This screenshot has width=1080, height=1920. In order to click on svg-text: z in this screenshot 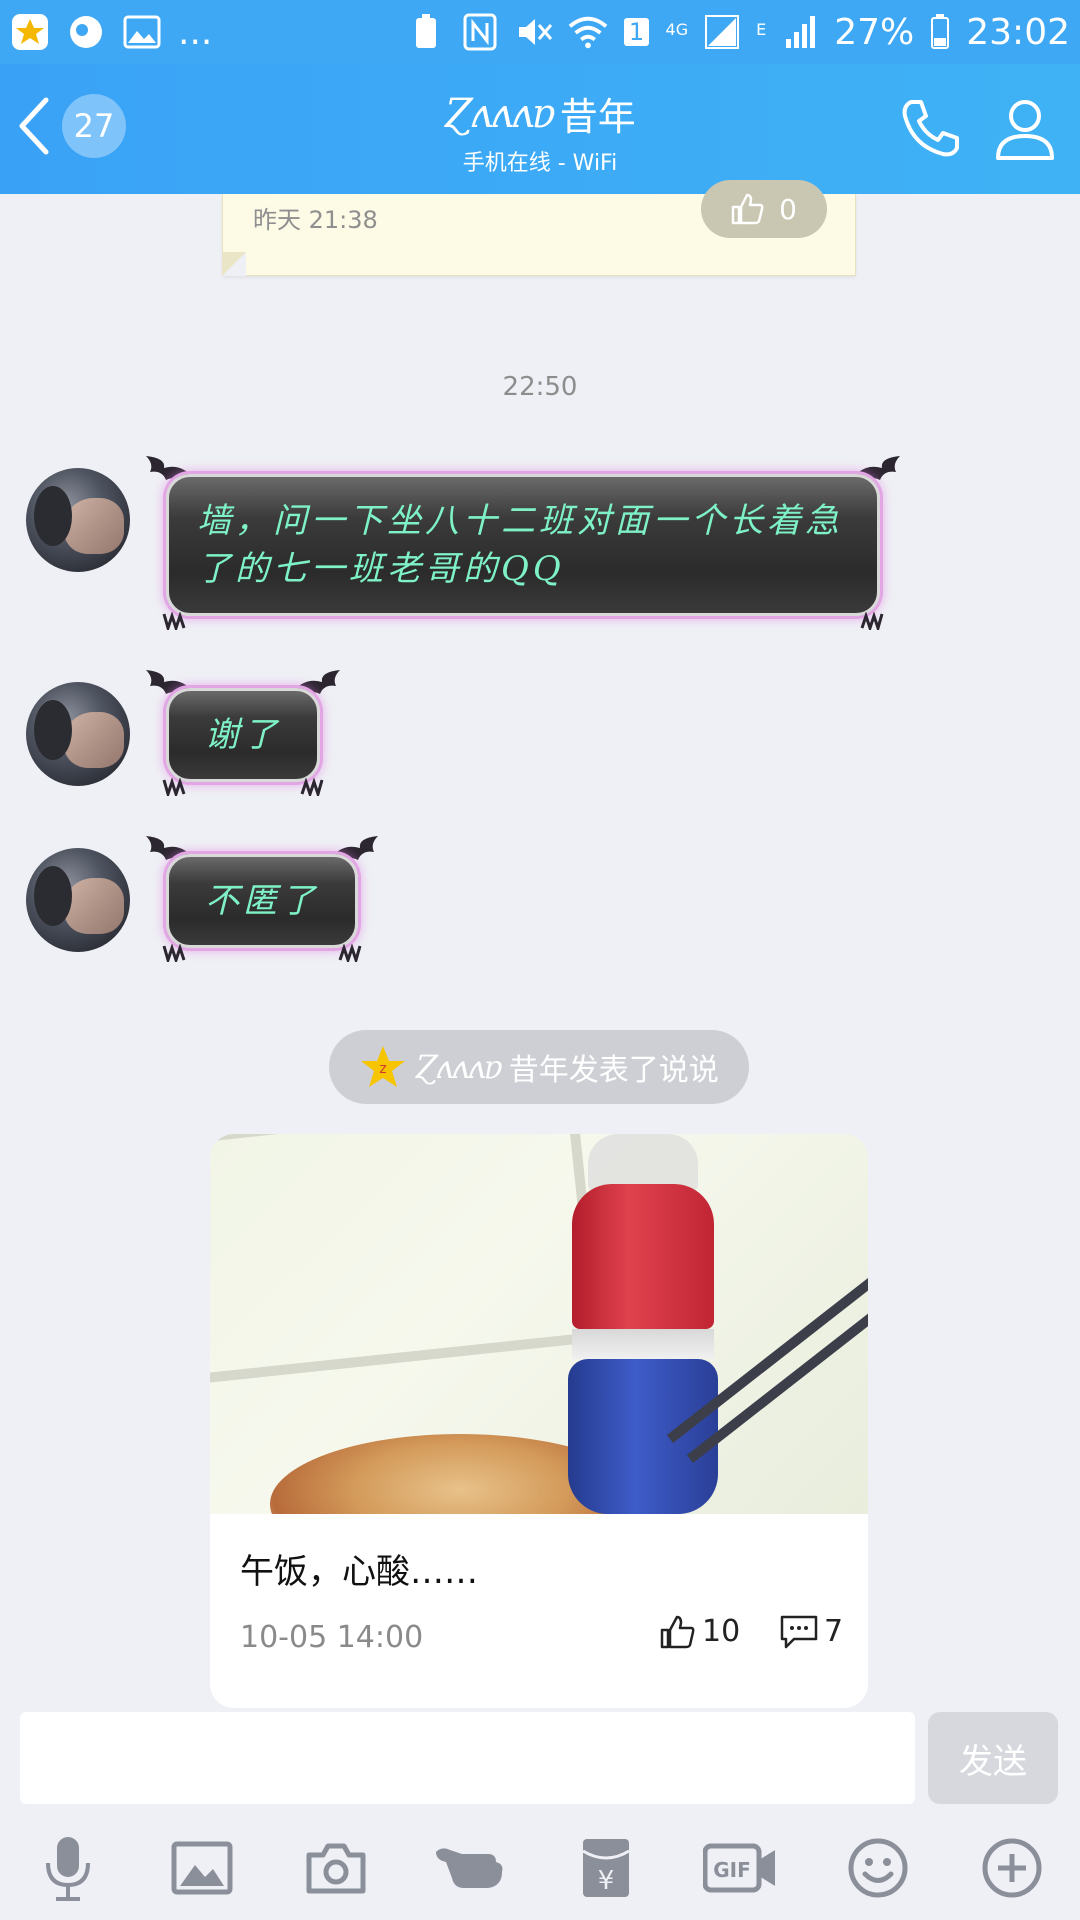, I will do `click(383, 1069)`.